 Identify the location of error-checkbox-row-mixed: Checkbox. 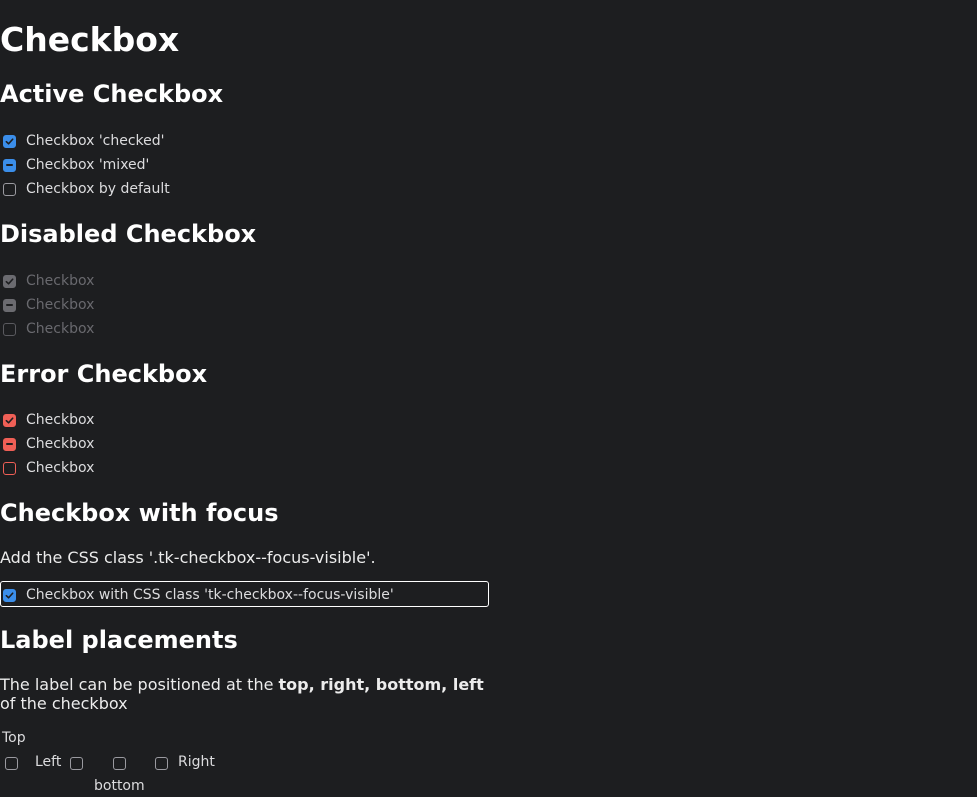
(47, 444).